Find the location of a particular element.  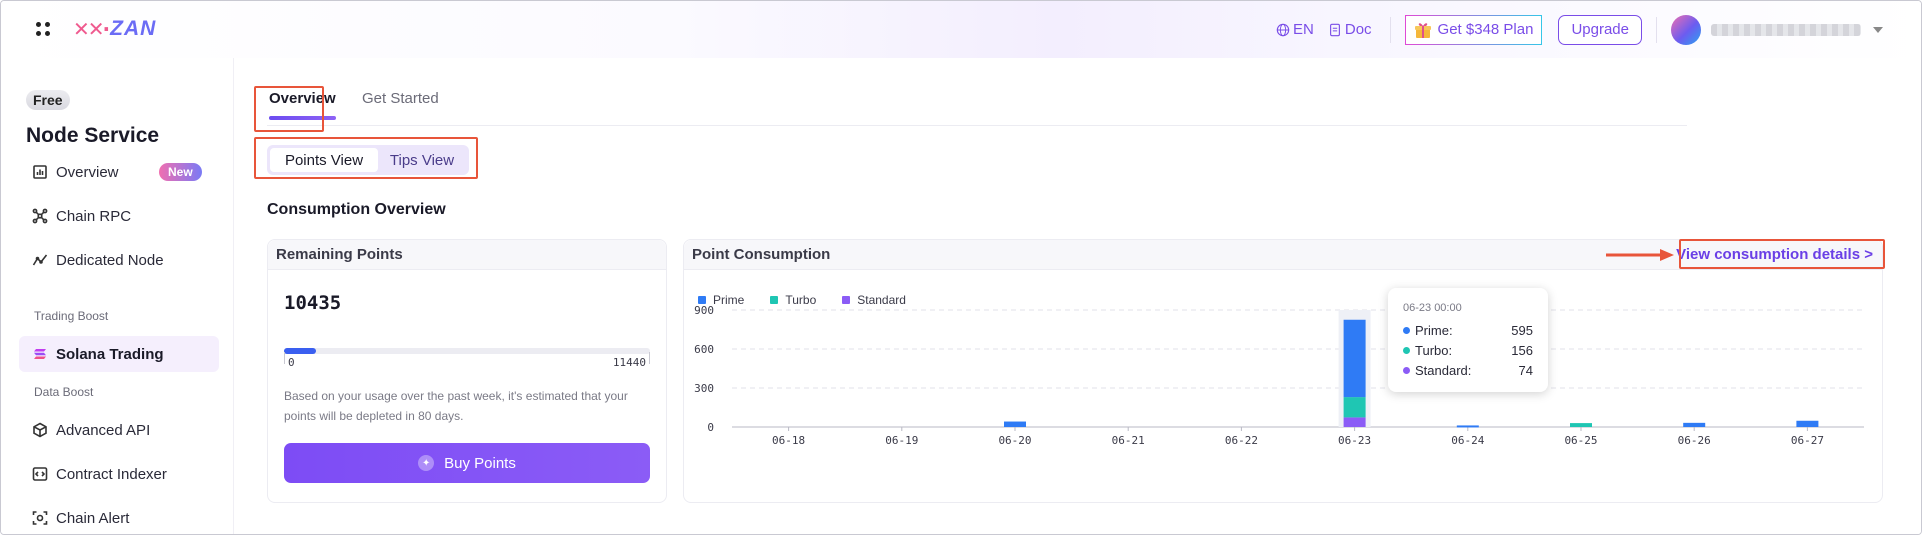

x-tick-label: 06-24 is located at coordinates (1467, 440).